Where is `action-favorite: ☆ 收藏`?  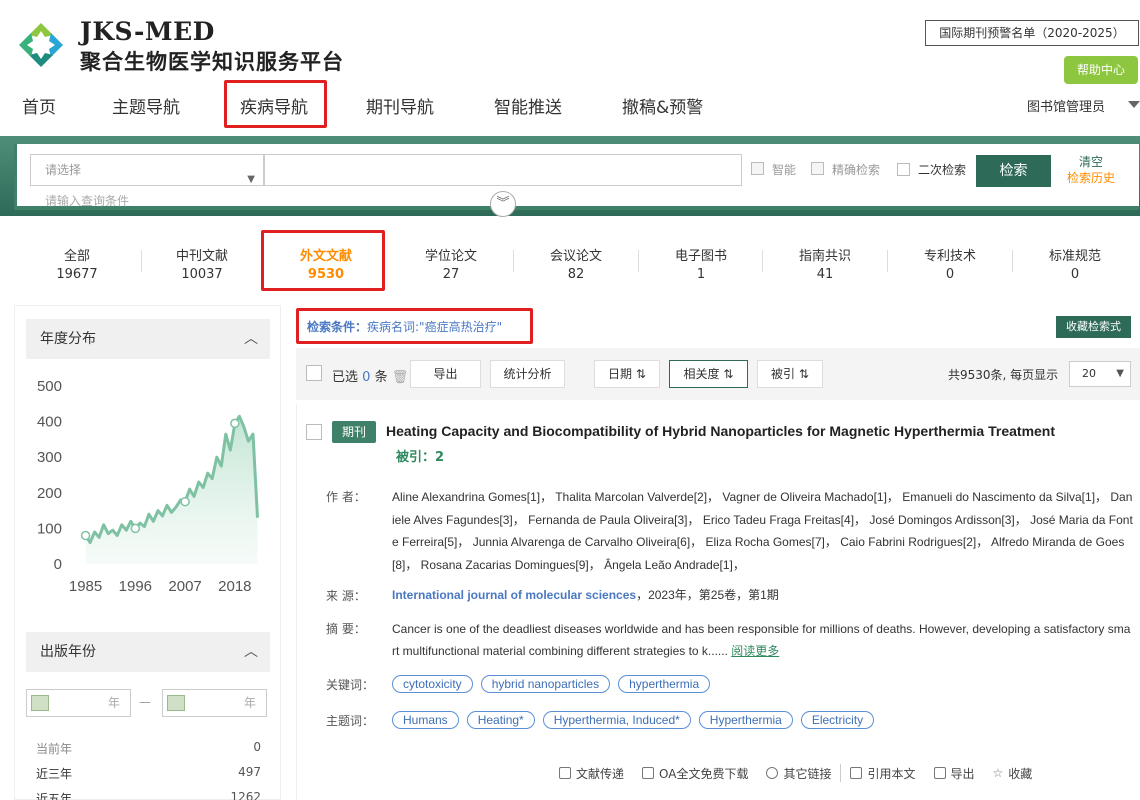 action-favorite: ☆ 收藏 is located at coordinates (1013, 773).